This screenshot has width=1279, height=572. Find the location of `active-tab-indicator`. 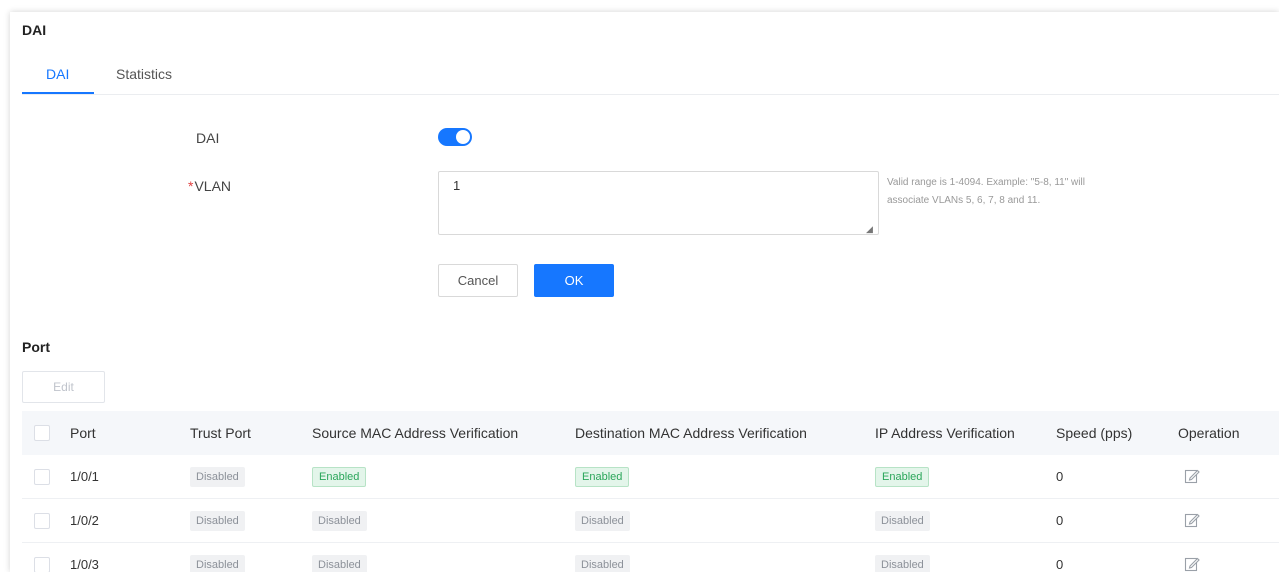

active-tab-indicator is located at coordinates (58, 93).